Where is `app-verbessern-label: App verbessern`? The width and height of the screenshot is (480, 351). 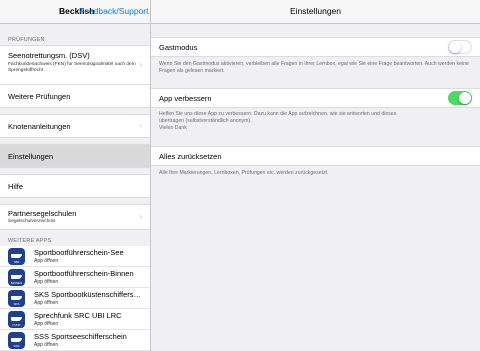 app-verbessern-label: App verbessern is located at coordinates (185, 98).